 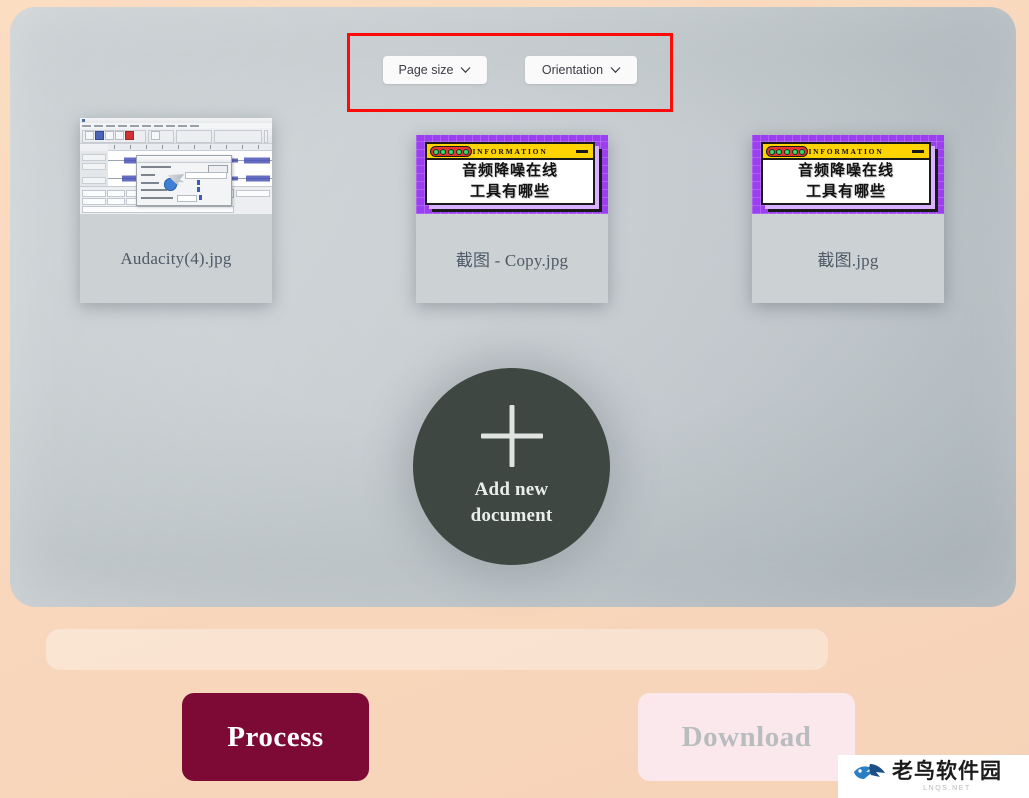 What do you see at coordinates (510, 70) in the screenshot?
I see `options-toolbar: Page size Orientation` at bounding box center [510, 70].